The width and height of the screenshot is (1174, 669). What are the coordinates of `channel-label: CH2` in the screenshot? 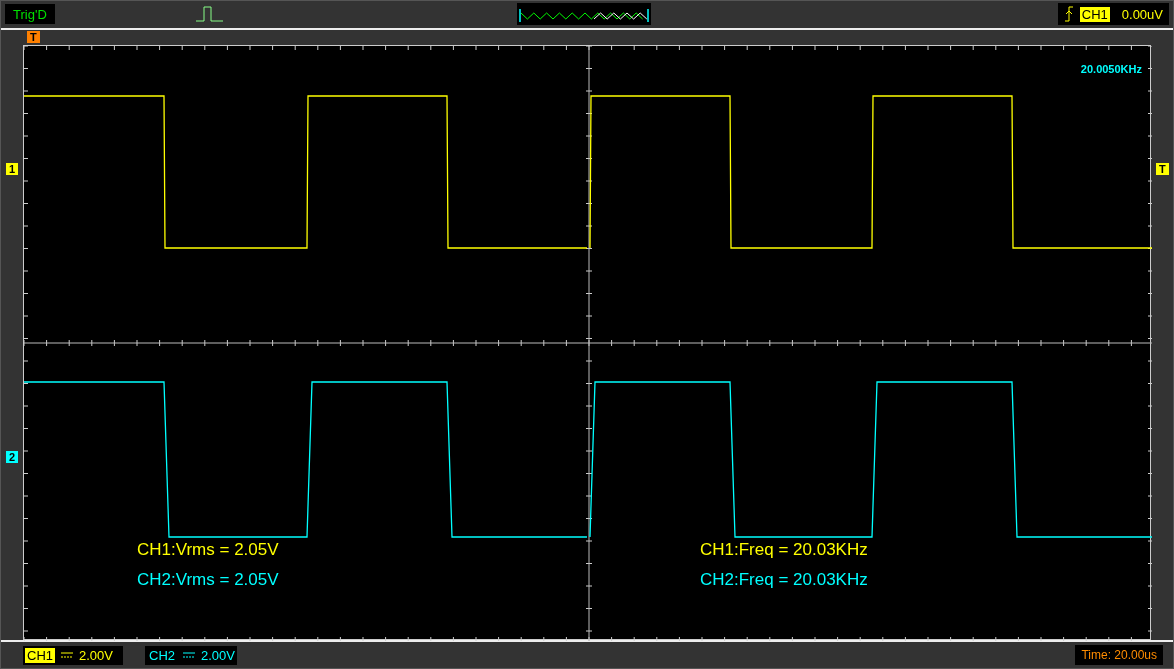 It's located at (162, 655).